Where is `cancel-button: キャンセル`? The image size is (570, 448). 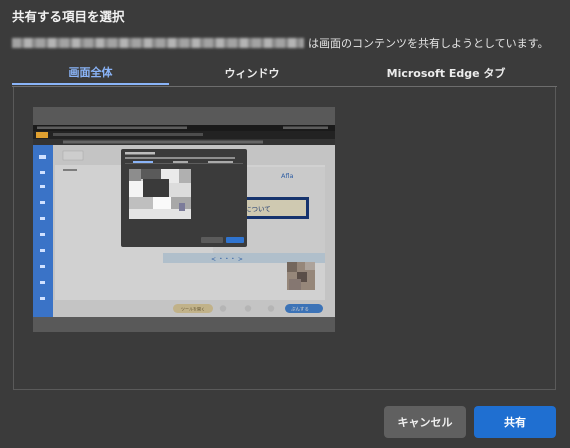 cancel-button: キャンセル is located at coordinates (425, 422).